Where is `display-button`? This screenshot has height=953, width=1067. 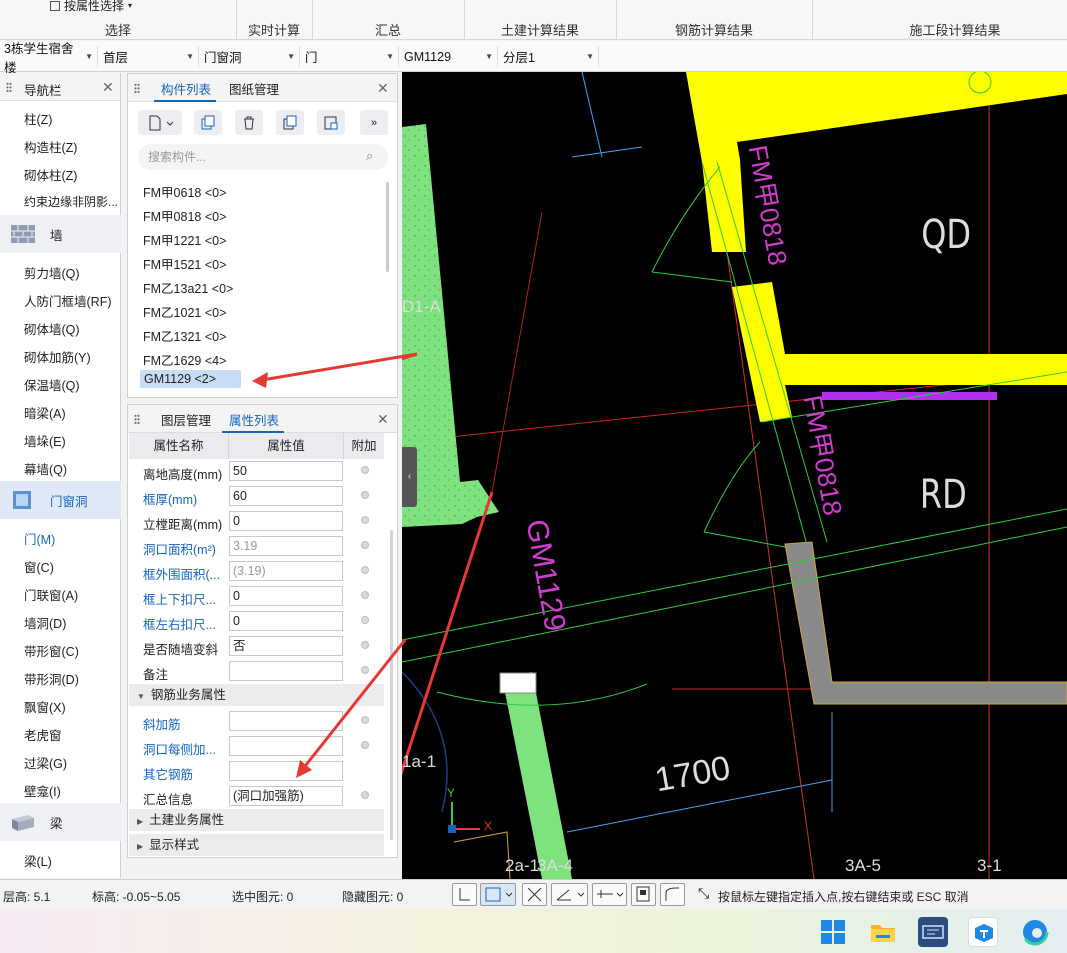 display-button is located at coordinates (643, 894).